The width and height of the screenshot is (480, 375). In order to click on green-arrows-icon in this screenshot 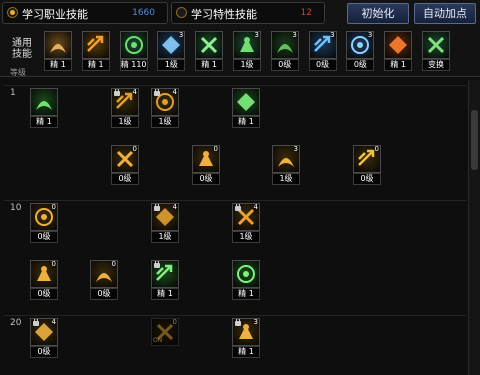, I will do `click(133, 45)`.